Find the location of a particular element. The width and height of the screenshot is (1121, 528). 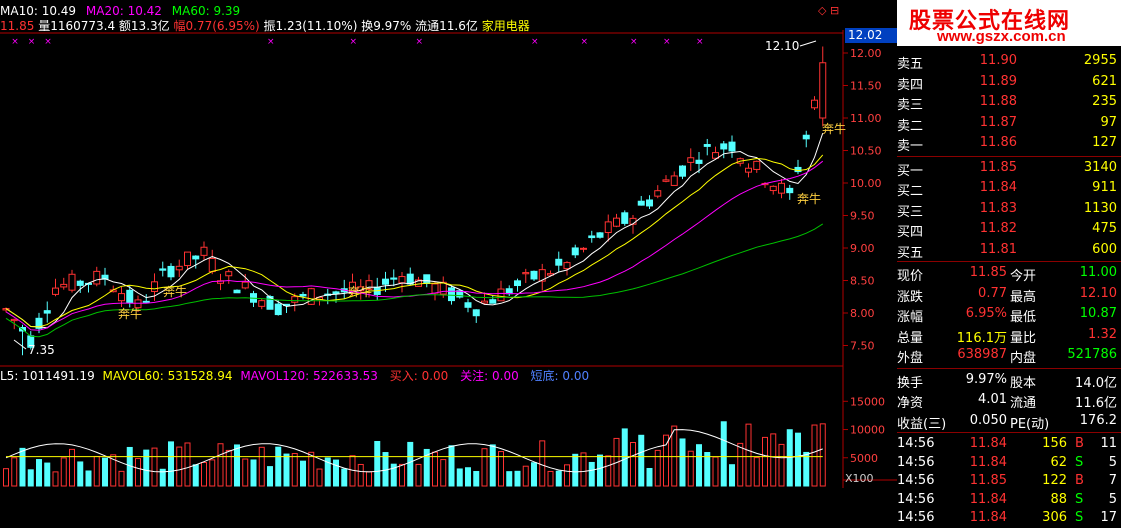

ask-volume: 2955 is located at coordinates (1100, 60).